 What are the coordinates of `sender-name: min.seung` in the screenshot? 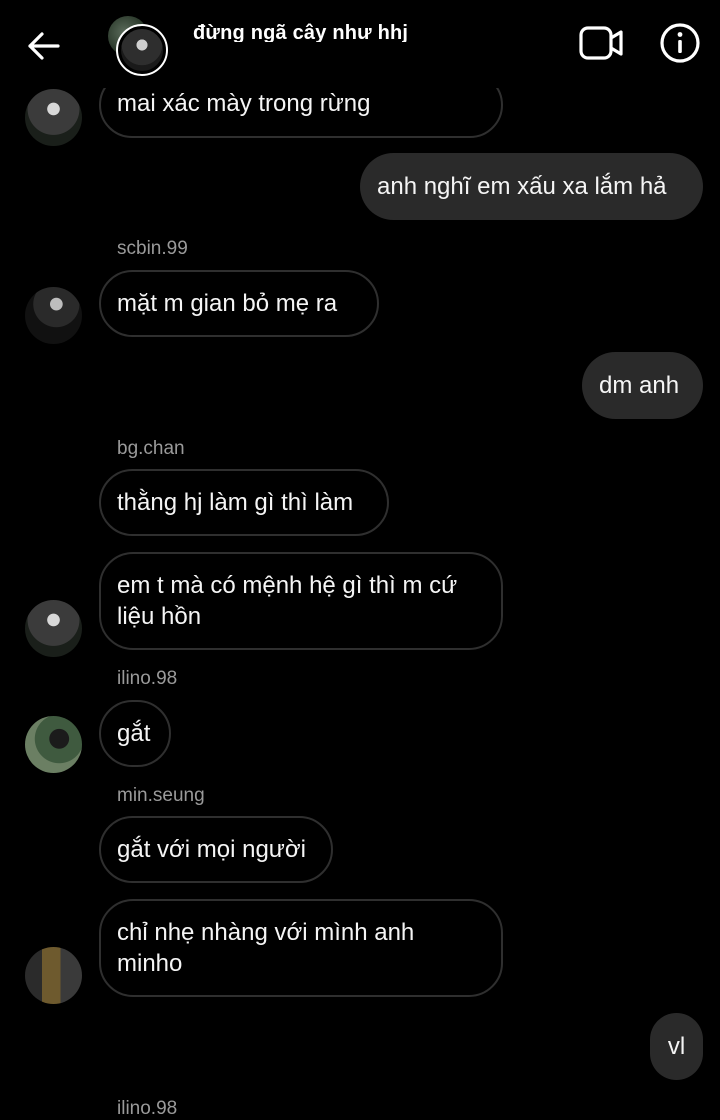 It's located at (161, 795).